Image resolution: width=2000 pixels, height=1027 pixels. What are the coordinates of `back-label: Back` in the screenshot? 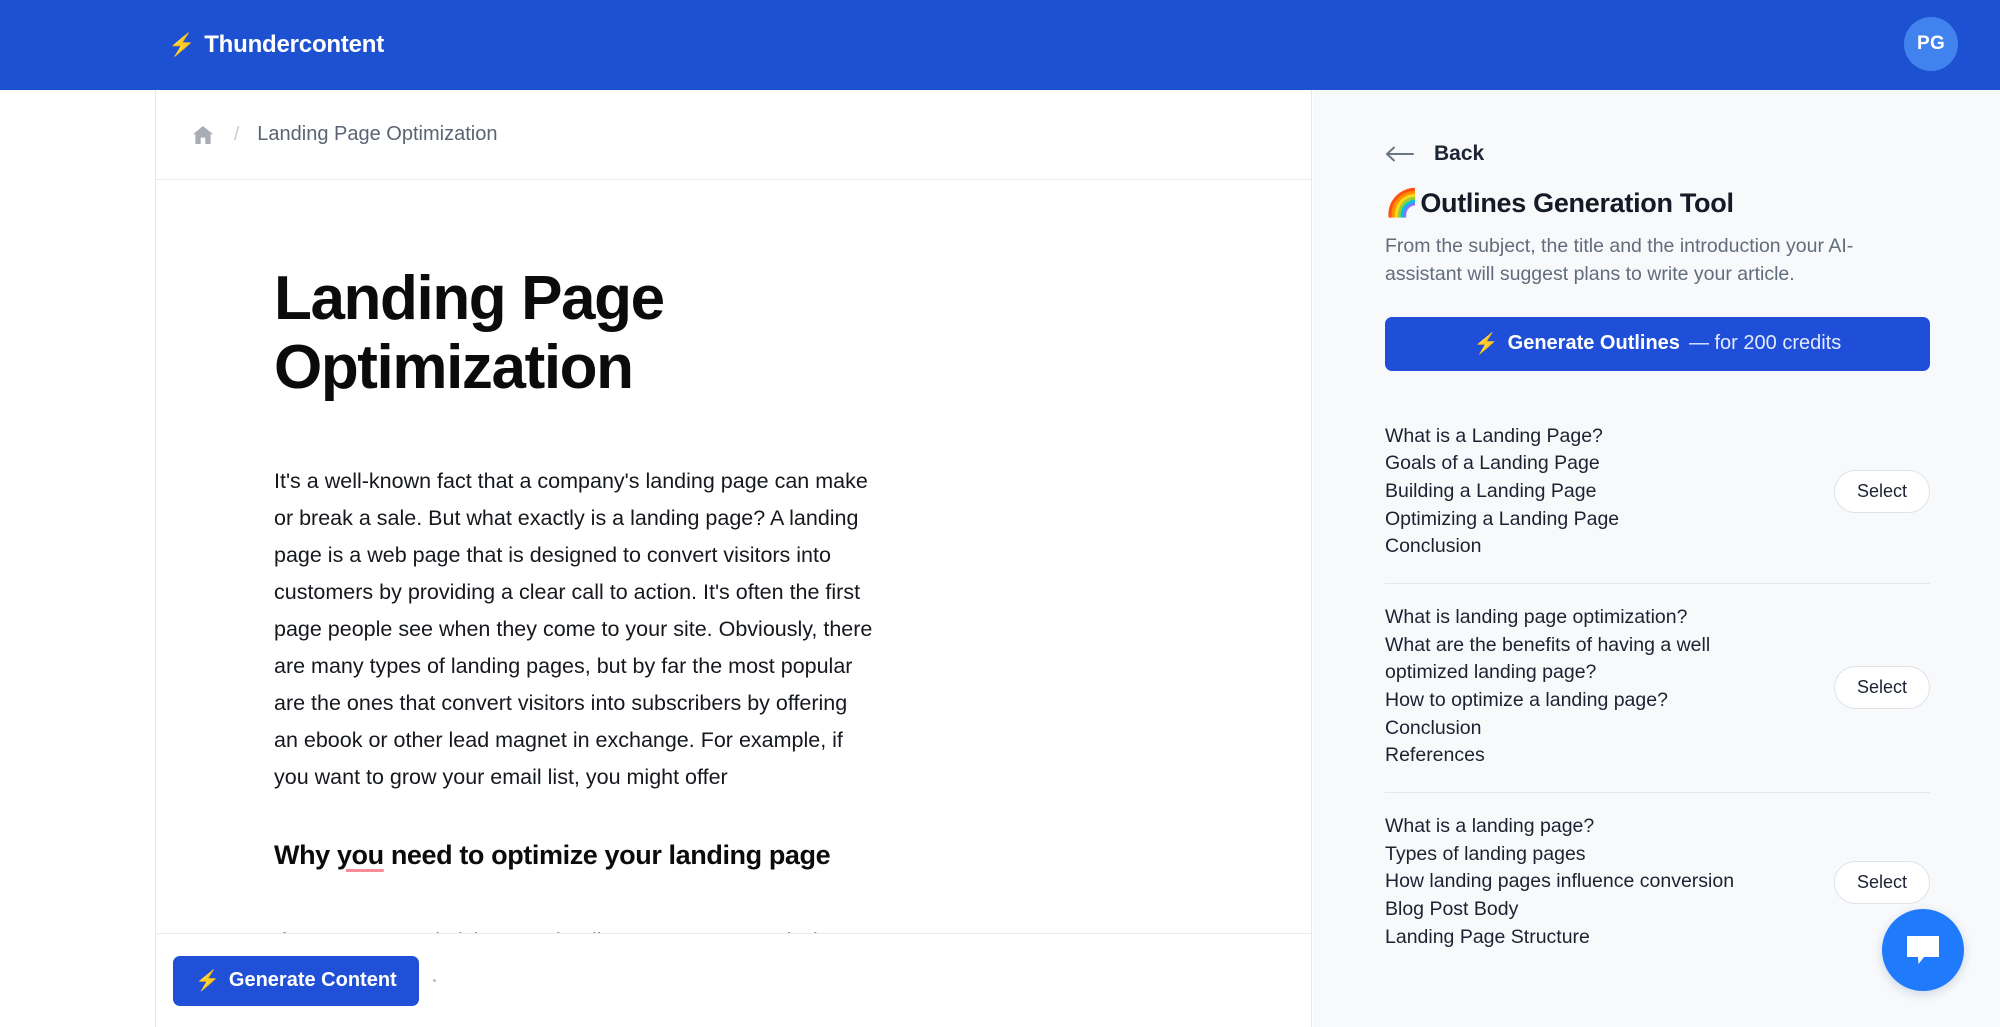 It's located at (1459, 153).